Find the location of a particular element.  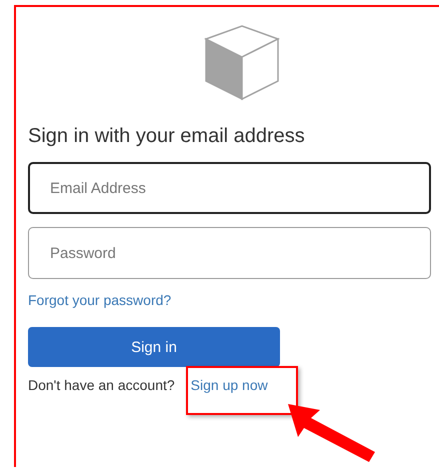

cube-icon is located at coordinates (242, 63).